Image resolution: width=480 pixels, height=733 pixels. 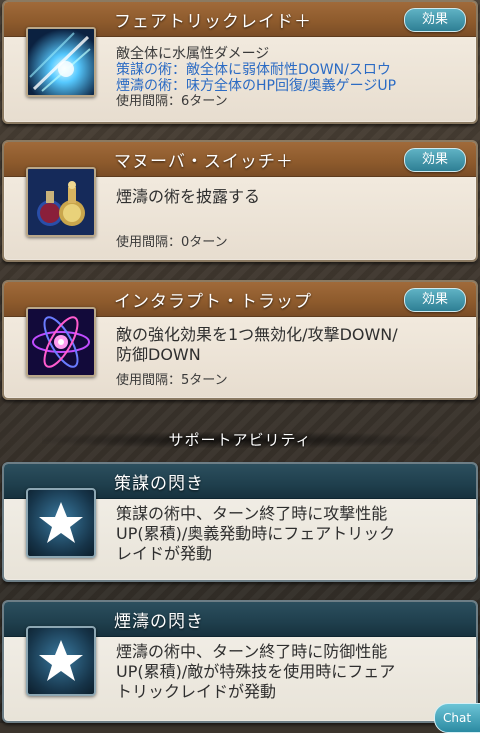 I want to click on desc-line: レイドが発動, so click(x=164, y=553).